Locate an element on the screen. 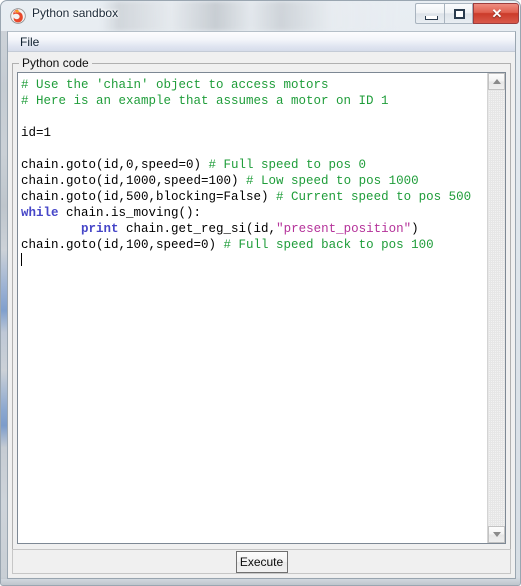 The width and height of the screenshot is (521, 586). code-token: chain.goto(id,500,blocking=False) is located at coordinates (149, 197).